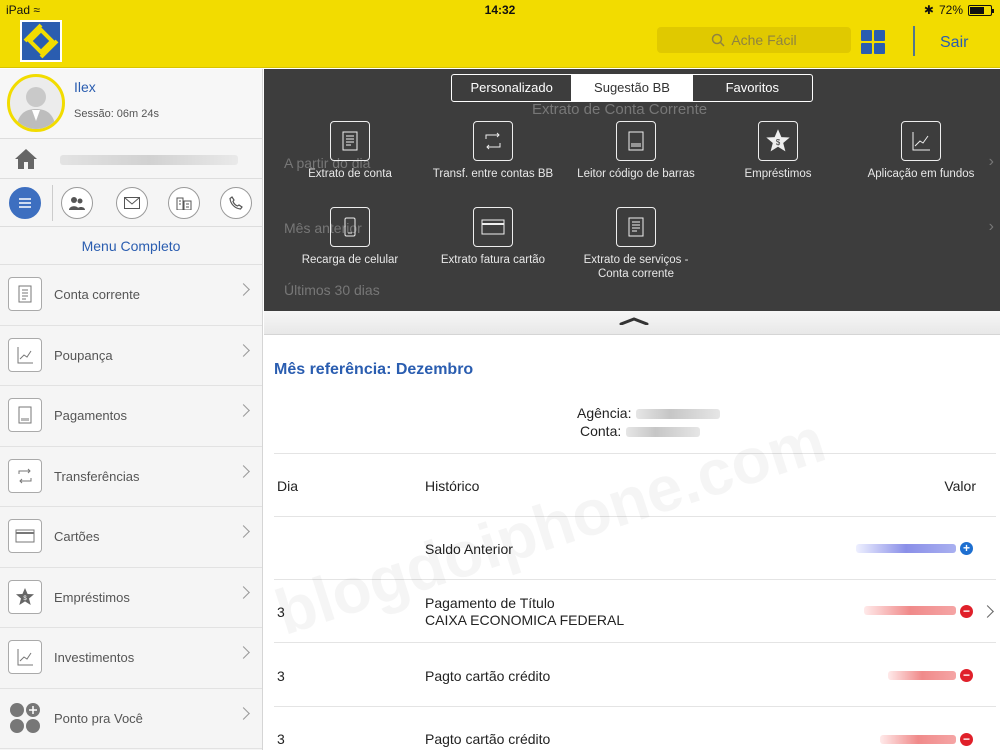 Image resolution: width=1000 pixels, height=750 pixels. I want to click on header-history: Histórico, so click(452, 486).